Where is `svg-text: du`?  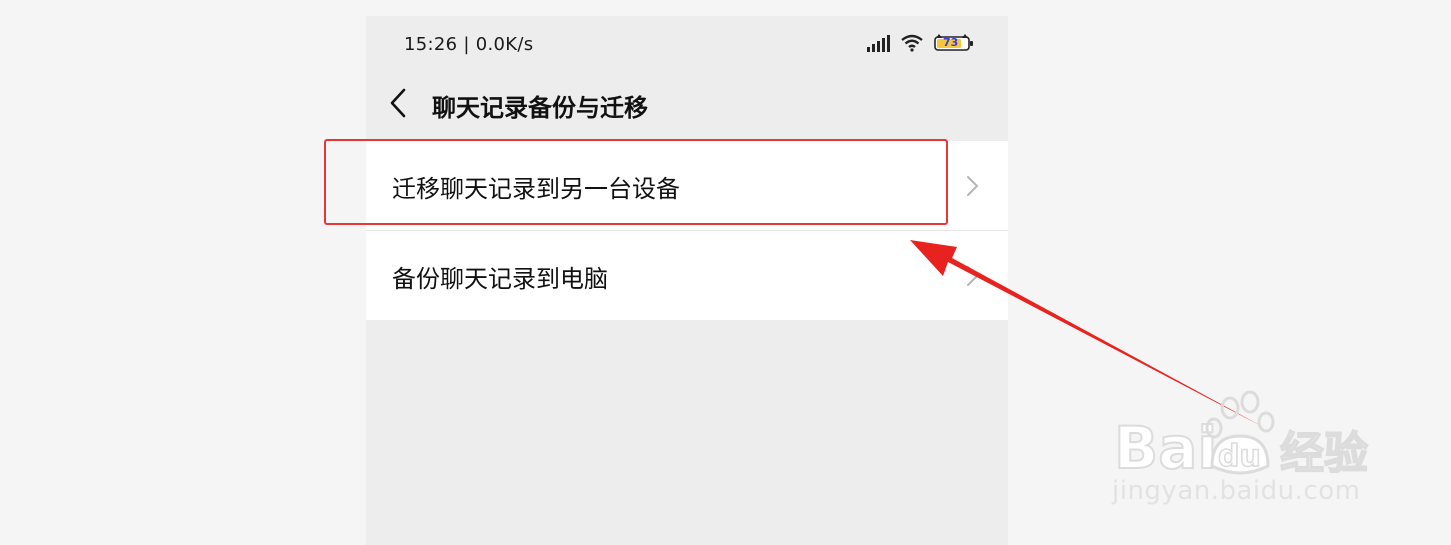 svg-text: du is located at coordinates (1239, 456).